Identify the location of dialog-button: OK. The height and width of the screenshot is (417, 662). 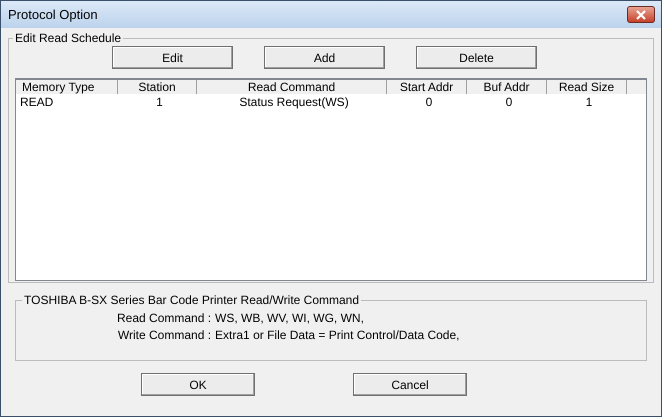
(198, 384).